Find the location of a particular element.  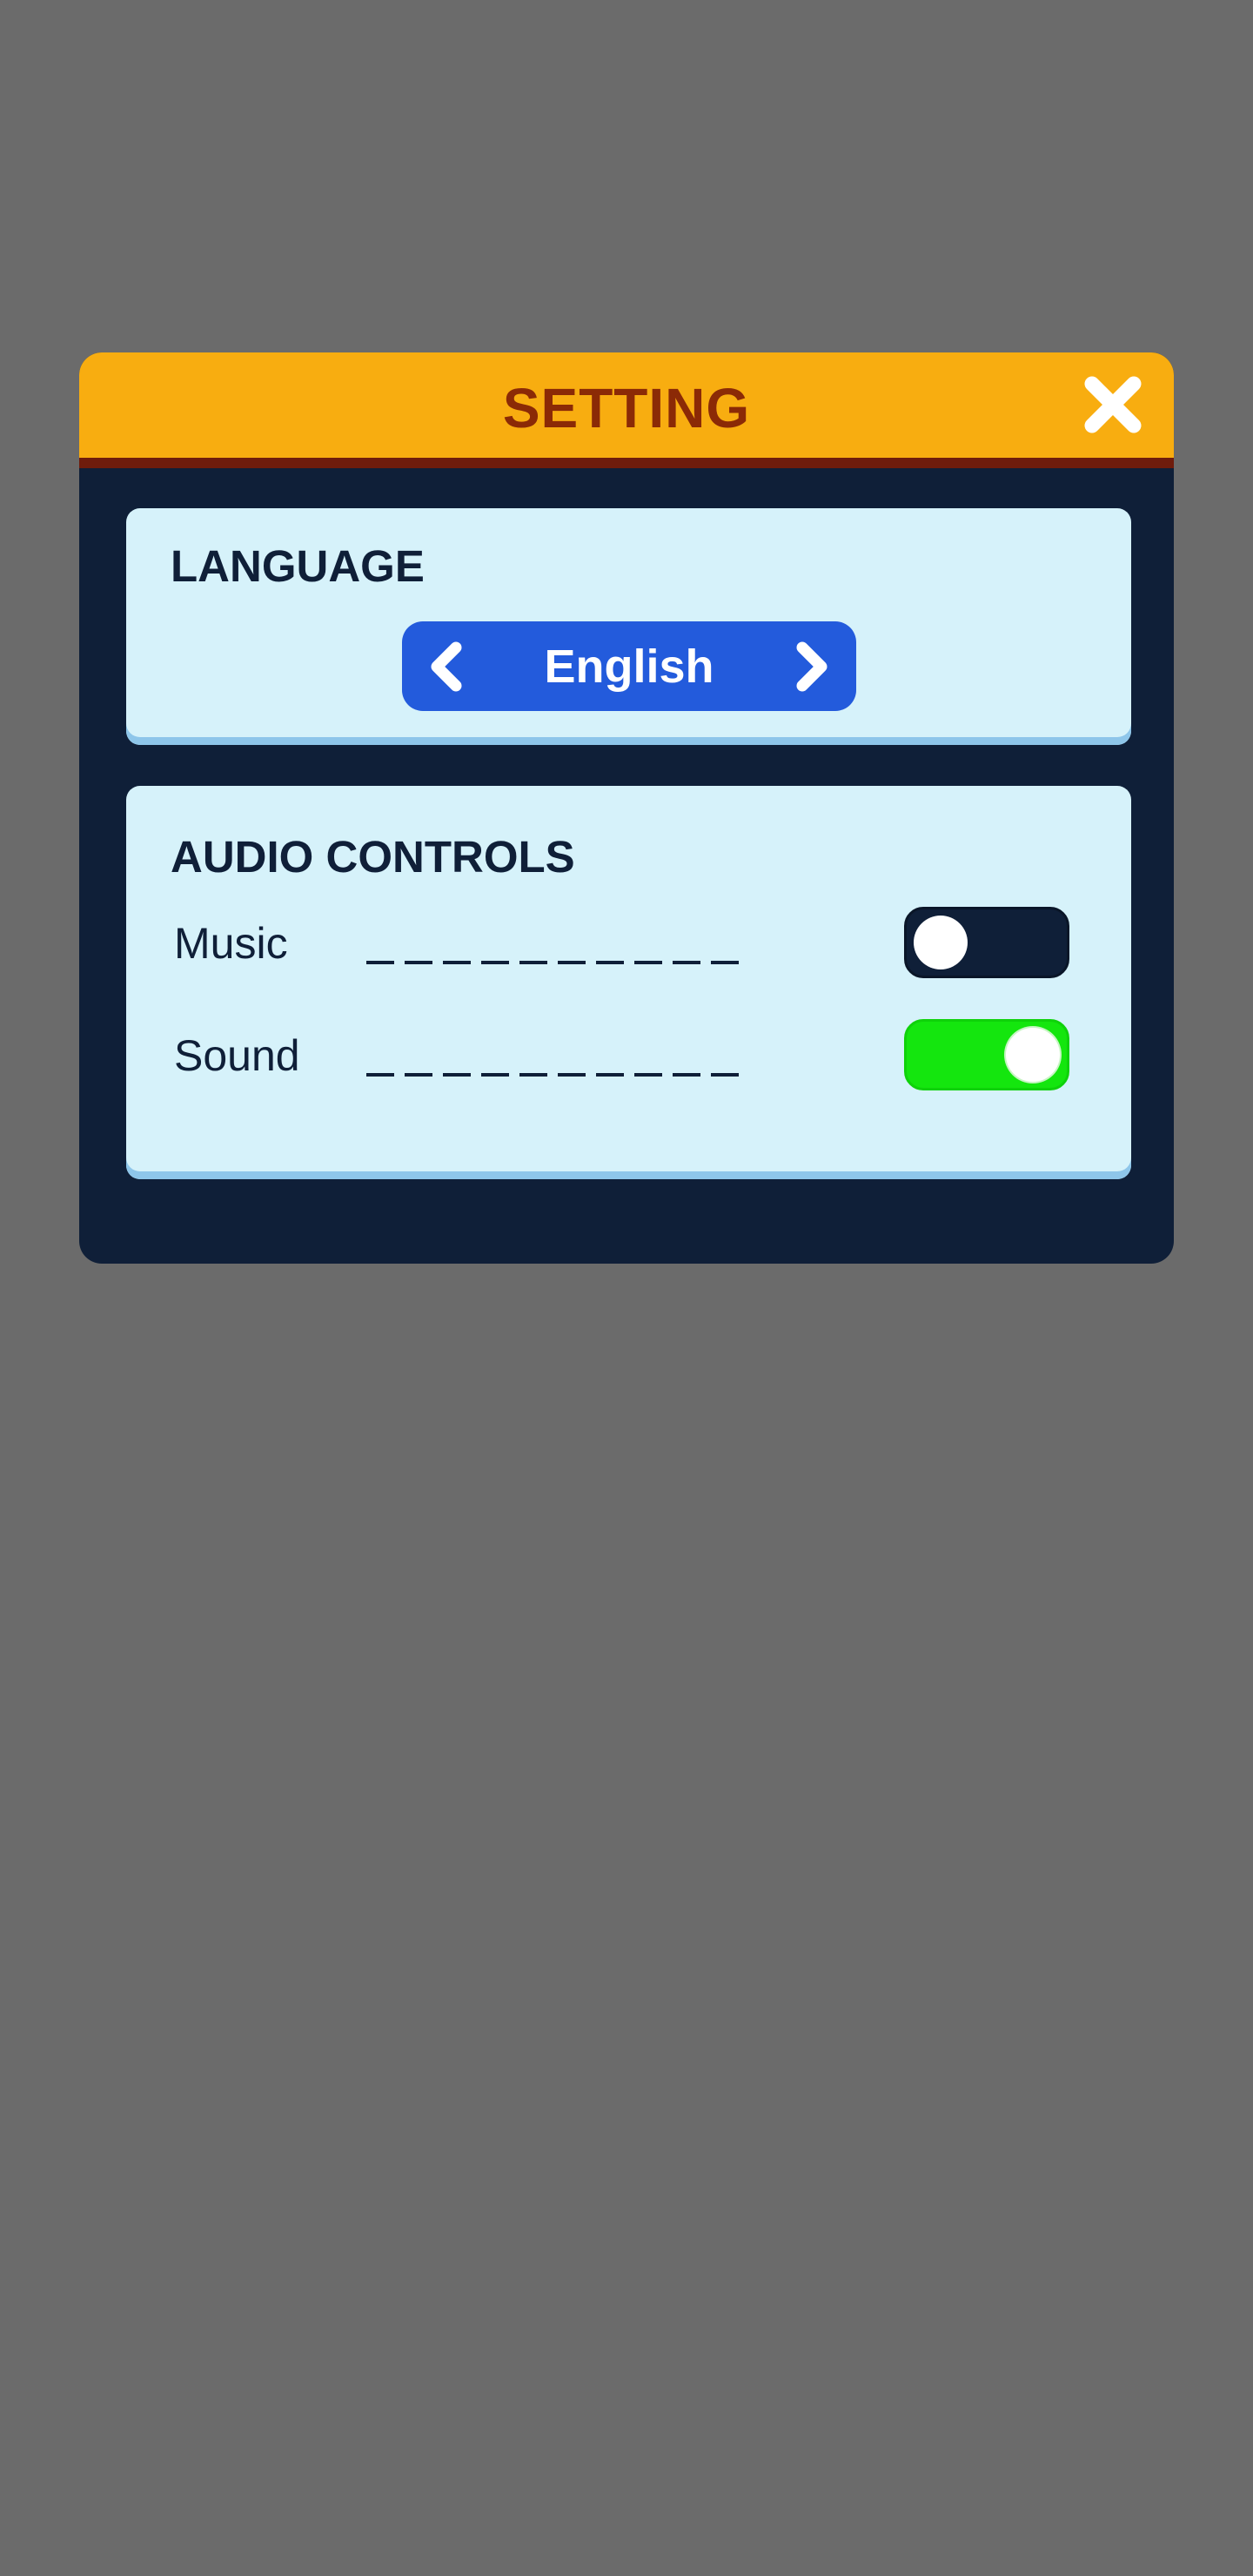

music-toggle is located at coordinates (986, 943).